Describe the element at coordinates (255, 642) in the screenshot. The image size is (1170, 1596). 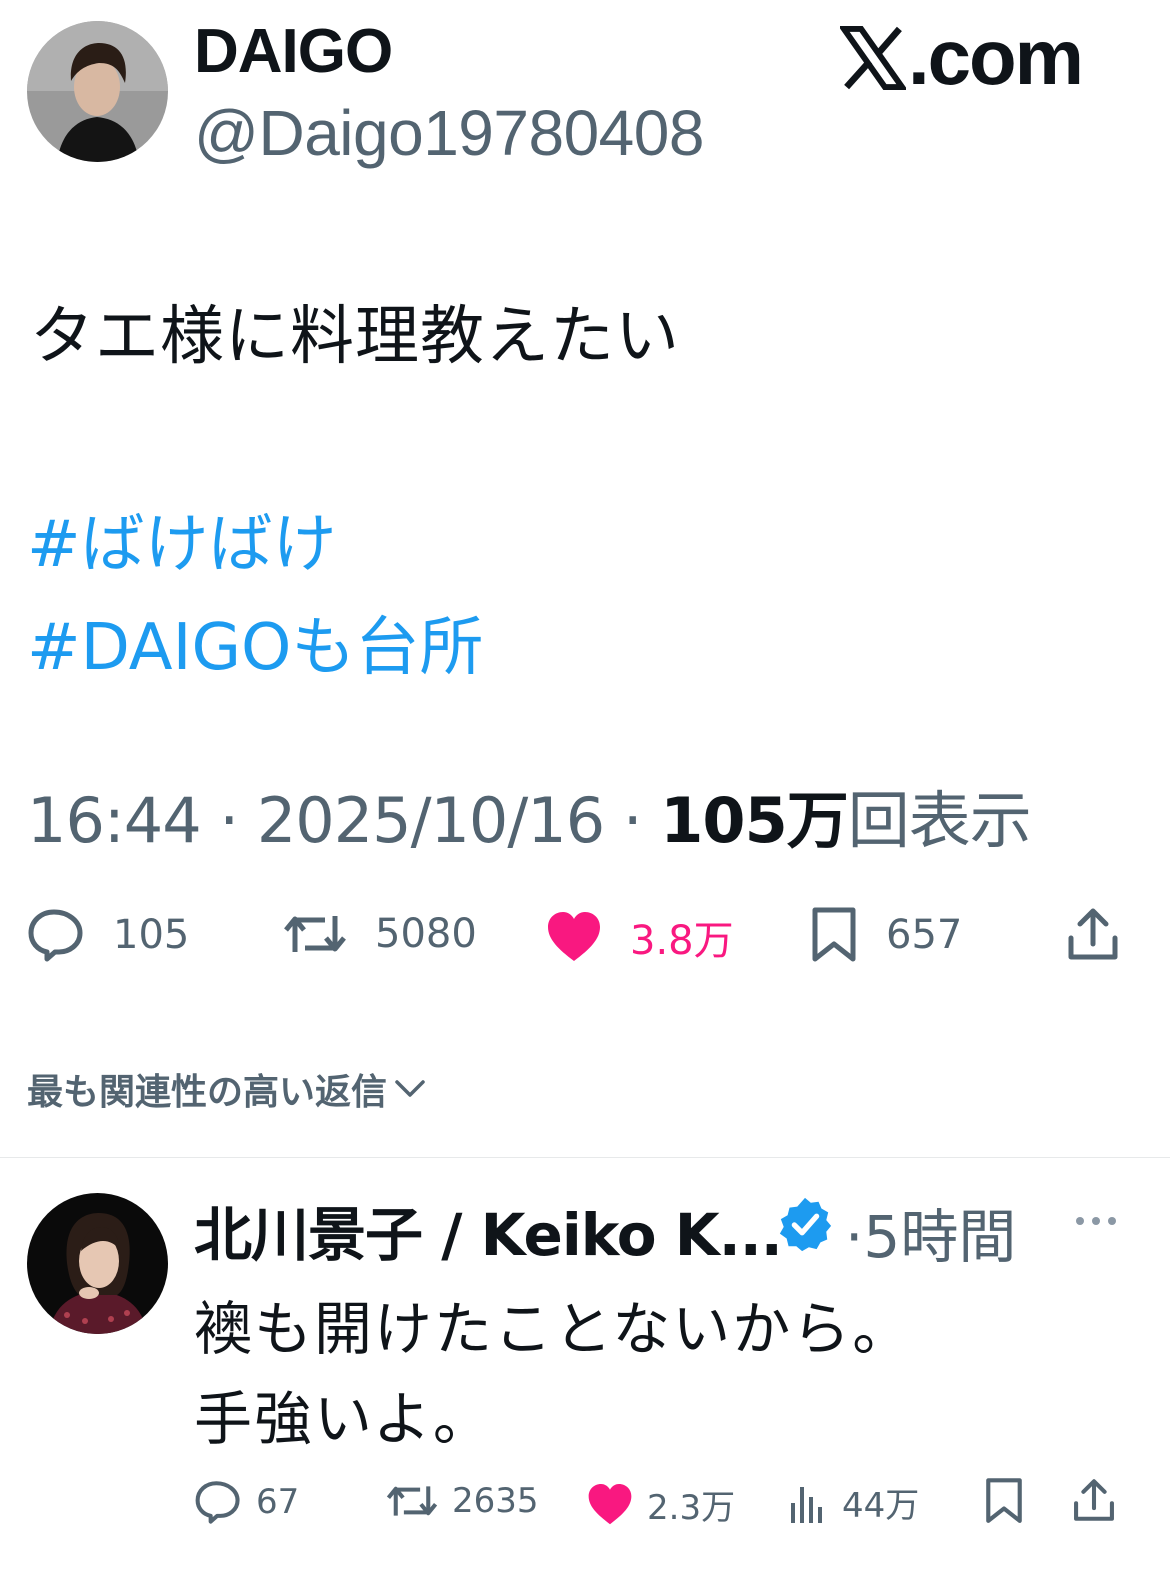
I see `hashtag-link: #DAIGOも台所` at that location.